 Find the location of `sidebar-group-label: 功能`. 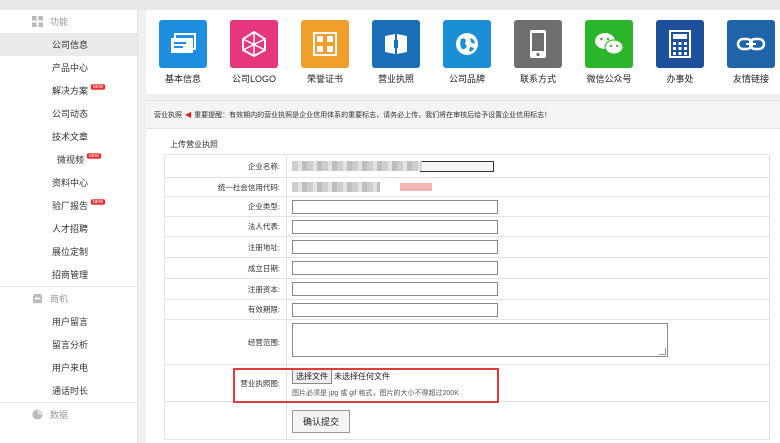

sidebar-group-label: 功能 is located at coordinates (59, 22).